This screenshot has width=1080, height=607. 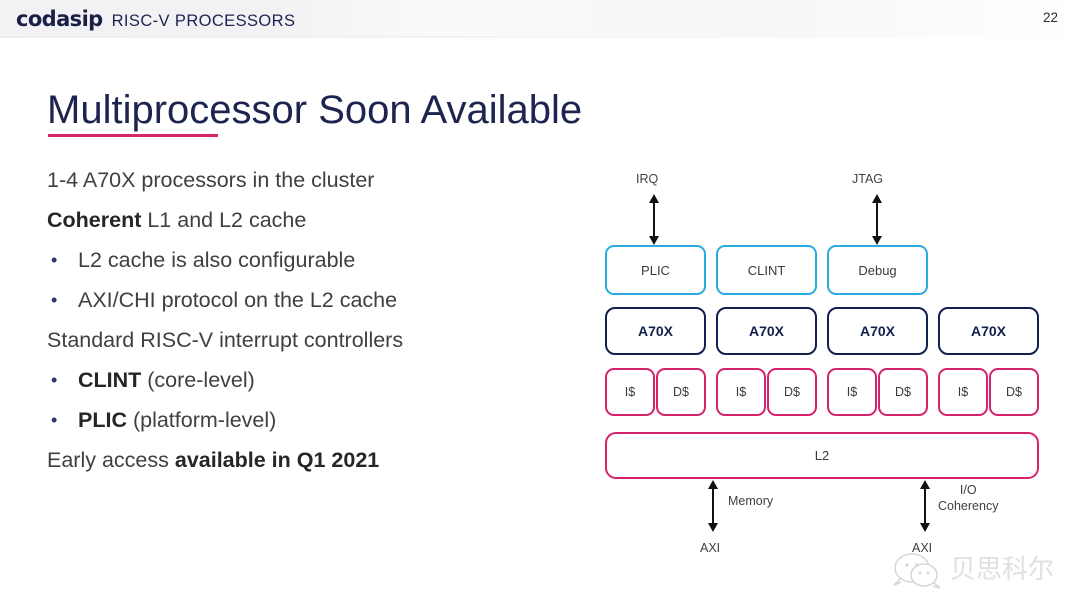 I want to click on dcache-box-2: D$, so click(x=792, y=392).